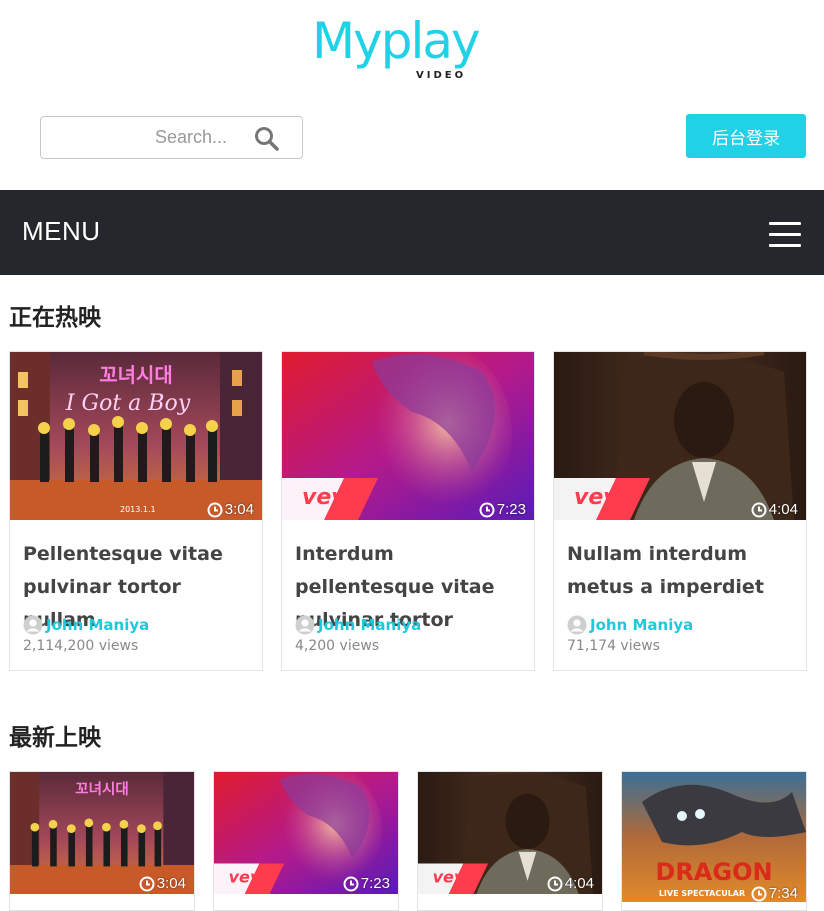 The image size is (824, 911). Describe the element at coordinates (267, 139) in the screenshot. I see `search-icon` at that location.